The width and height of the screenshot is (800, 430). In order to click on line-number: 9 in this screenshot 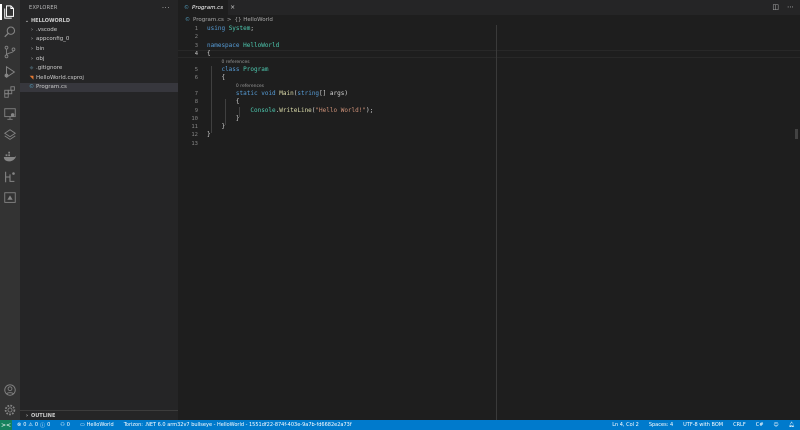, I will do `click(196, 110)`.